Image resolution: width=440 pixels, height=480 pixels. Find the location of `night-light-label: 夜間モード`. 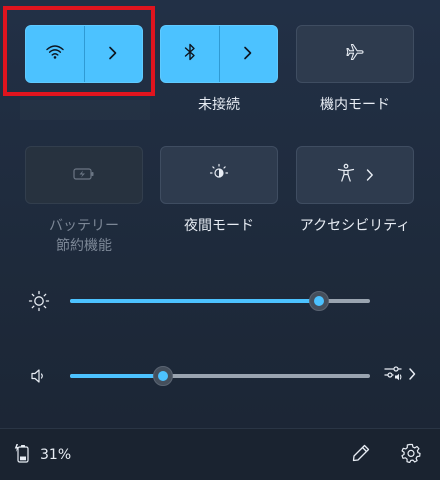

night-light-label: 夜間モード is located at coordinates (219, 226).